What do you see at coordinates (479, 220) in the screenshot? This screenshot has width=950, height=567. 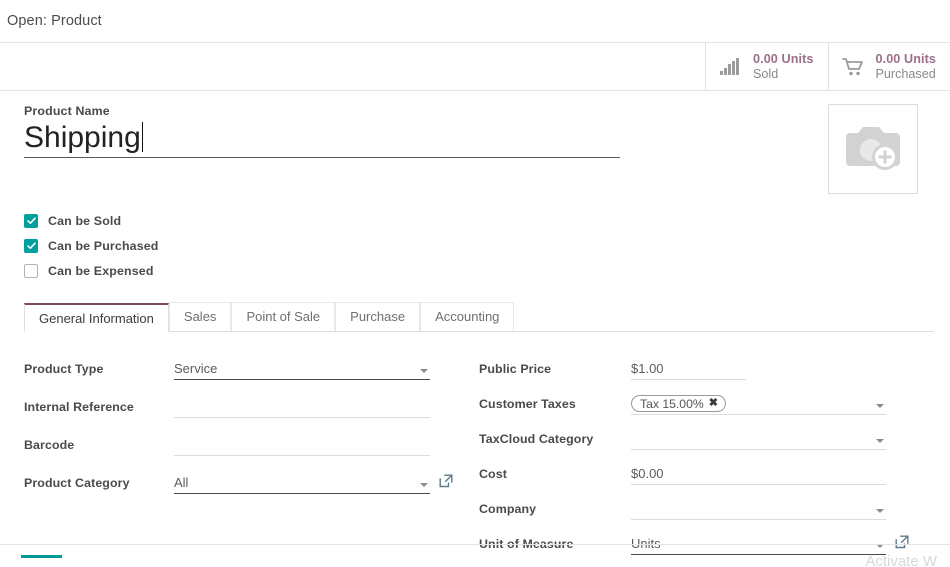 I see `checkbox-row-can-be-sold: Can be Sold` at bounding box center [479, 220].